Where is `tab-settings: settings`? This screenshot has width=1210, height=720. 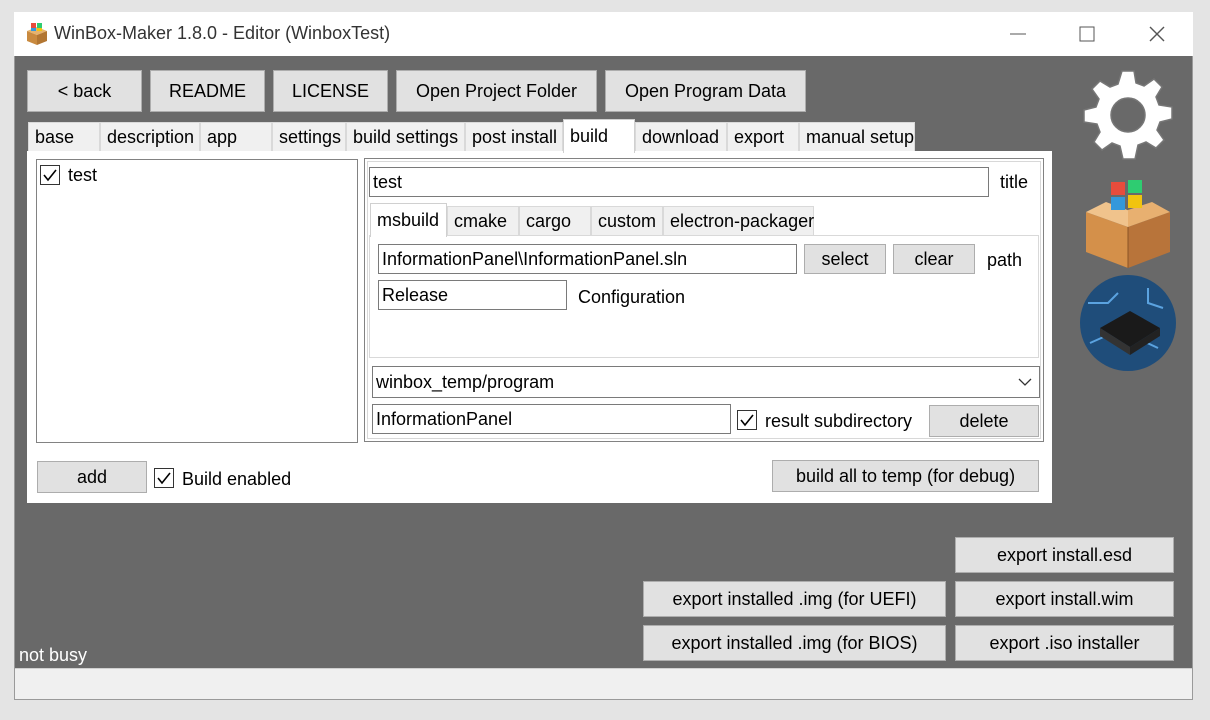 tab-settings: settings is located at coordinates (309, 137).